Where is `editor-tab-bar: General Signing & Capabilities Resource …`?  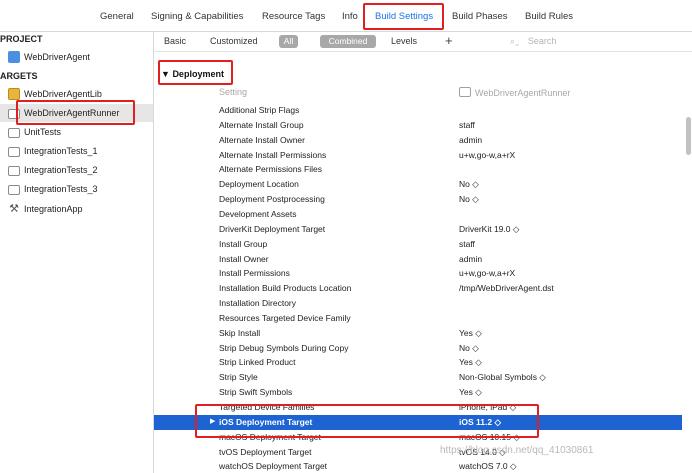 editor-tab-bar: General Signing & Capabilities Resource … is located at coordinates (346, 16).